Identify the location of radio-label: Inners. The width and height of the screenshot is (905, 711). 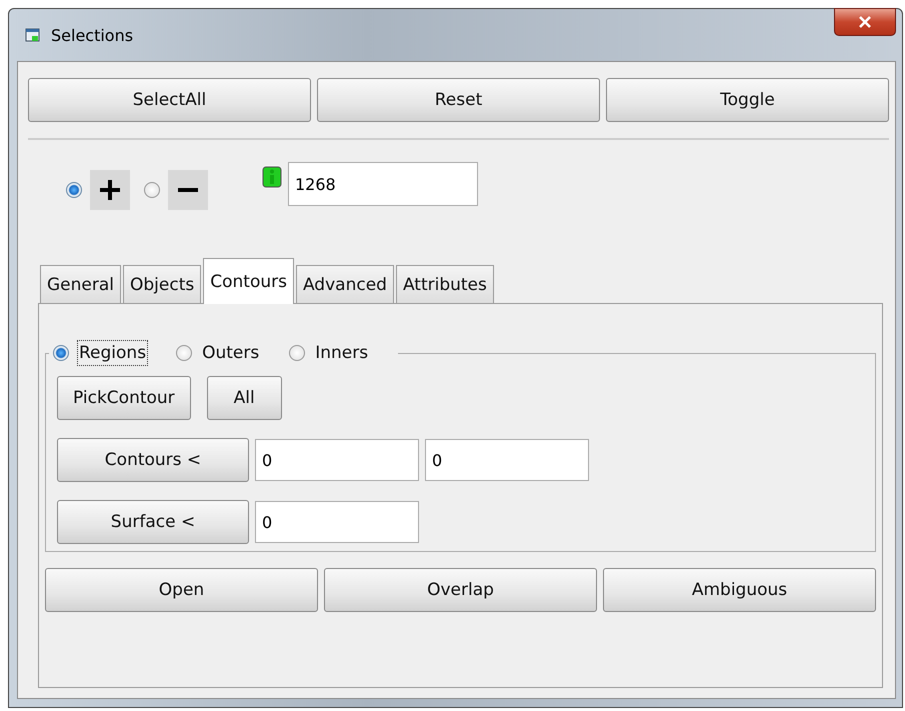
(341, 353).